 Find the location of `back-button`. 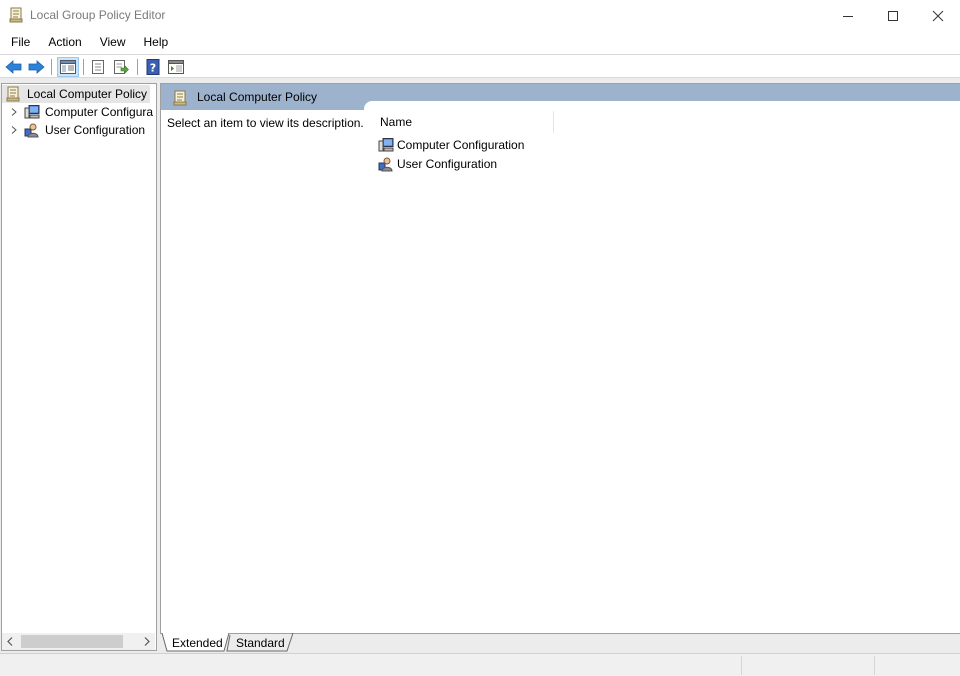

back-button is located at coordinates (14, 67).